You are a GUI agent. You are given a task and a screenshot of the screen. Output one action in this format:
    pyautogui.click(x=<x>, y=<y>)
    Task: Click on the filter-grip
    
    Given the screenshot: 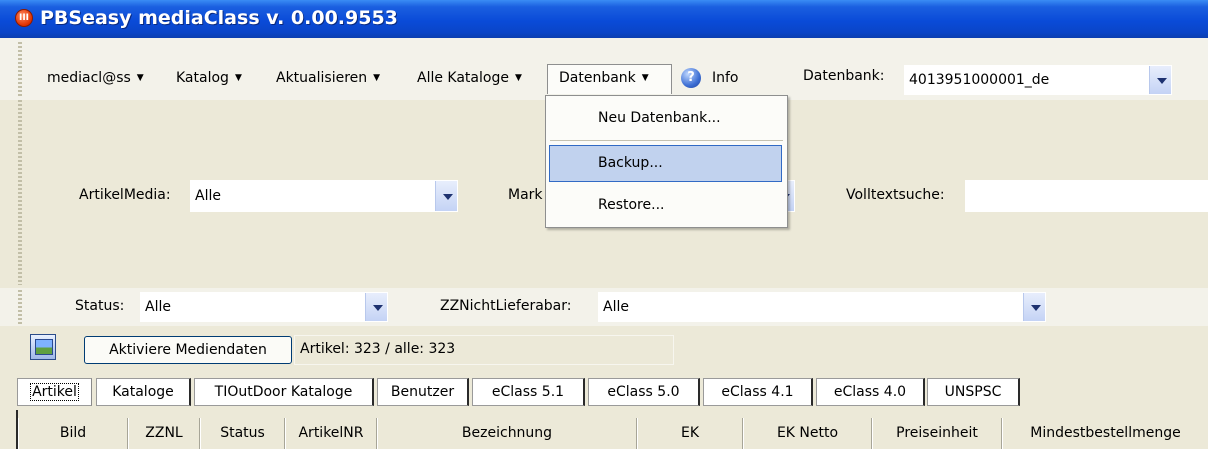 What is the action you would take?
    pyautogui.click(x=20, y=192)
    